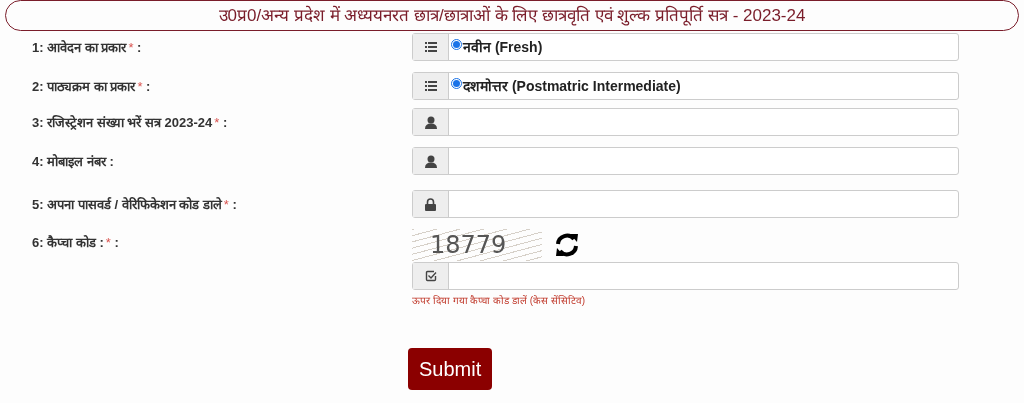  I want to click on captcha-input-field, so click(685, 276).